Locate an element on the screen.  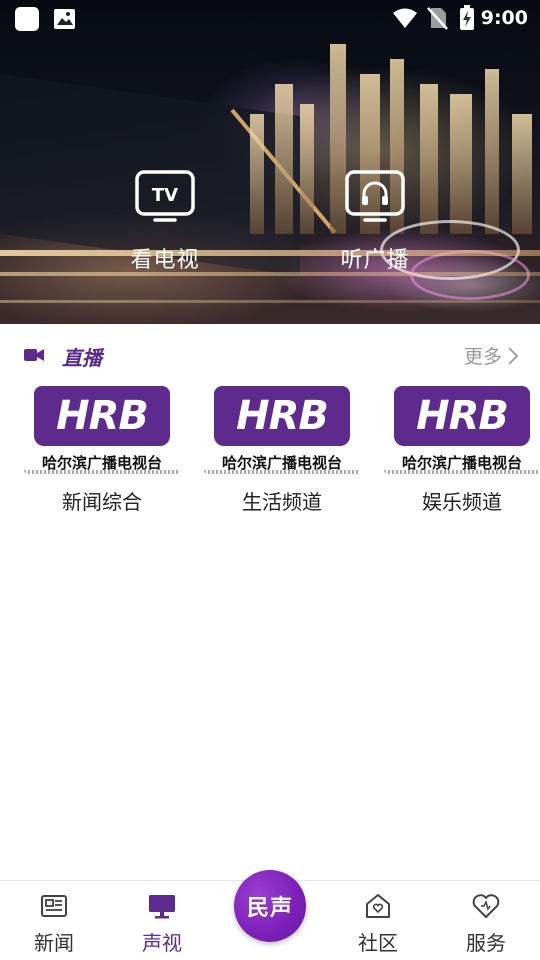
chevron-right-icon is located at coordinates (513, 355).